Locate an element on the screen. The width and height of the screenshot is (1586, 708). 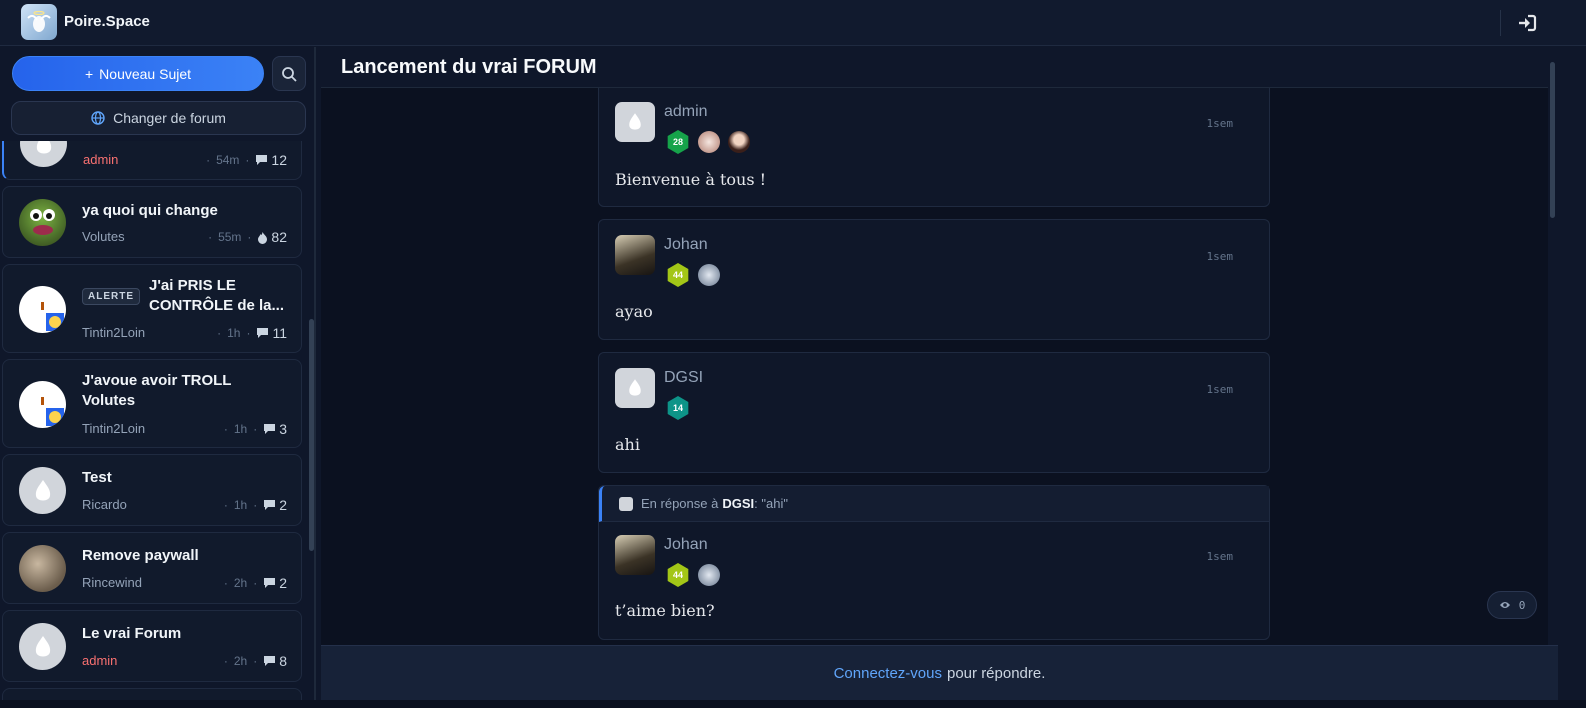
topic-meta: · 55m · 82 is located at coordinates (247, 237).